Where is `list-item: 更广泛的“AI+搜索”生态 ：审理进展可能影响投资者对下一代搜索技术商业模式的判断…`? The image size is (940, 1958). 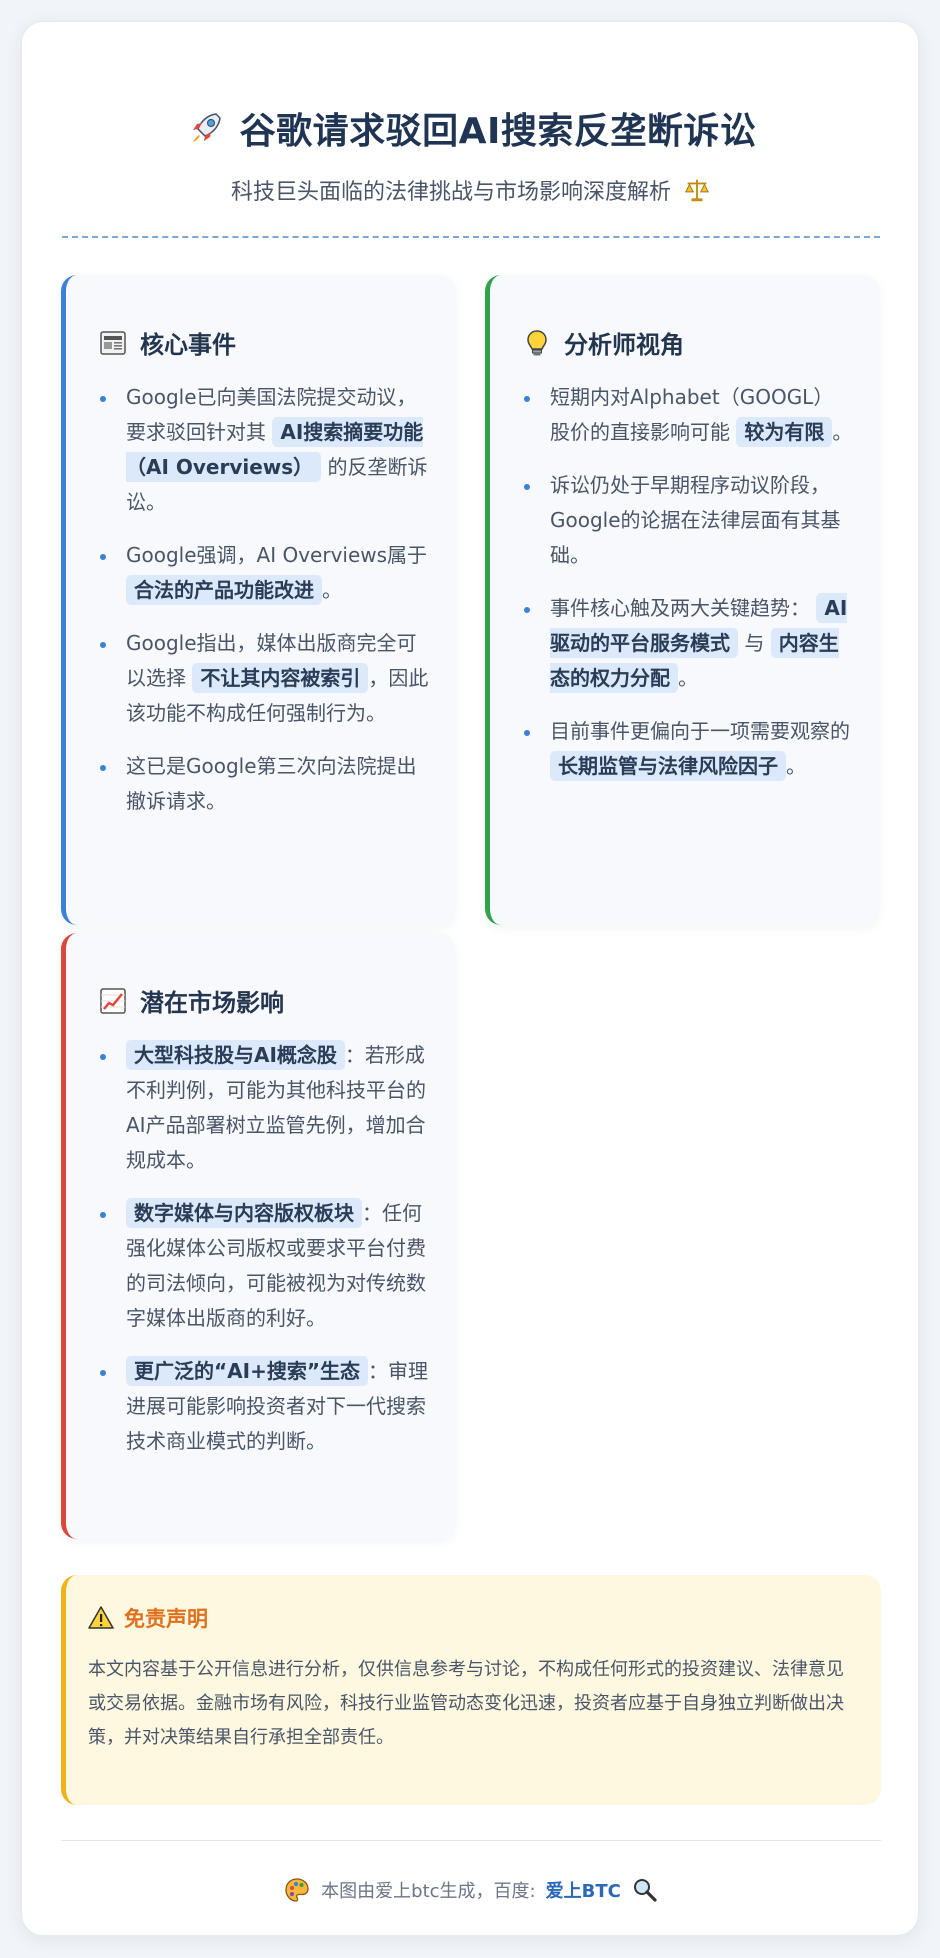 list-item: 更广泛的“AI+搜索”生态 ：审理进展可能影响投资者对下一代搜索技术商业模式的判断… is located at coordinates (263, 1406).